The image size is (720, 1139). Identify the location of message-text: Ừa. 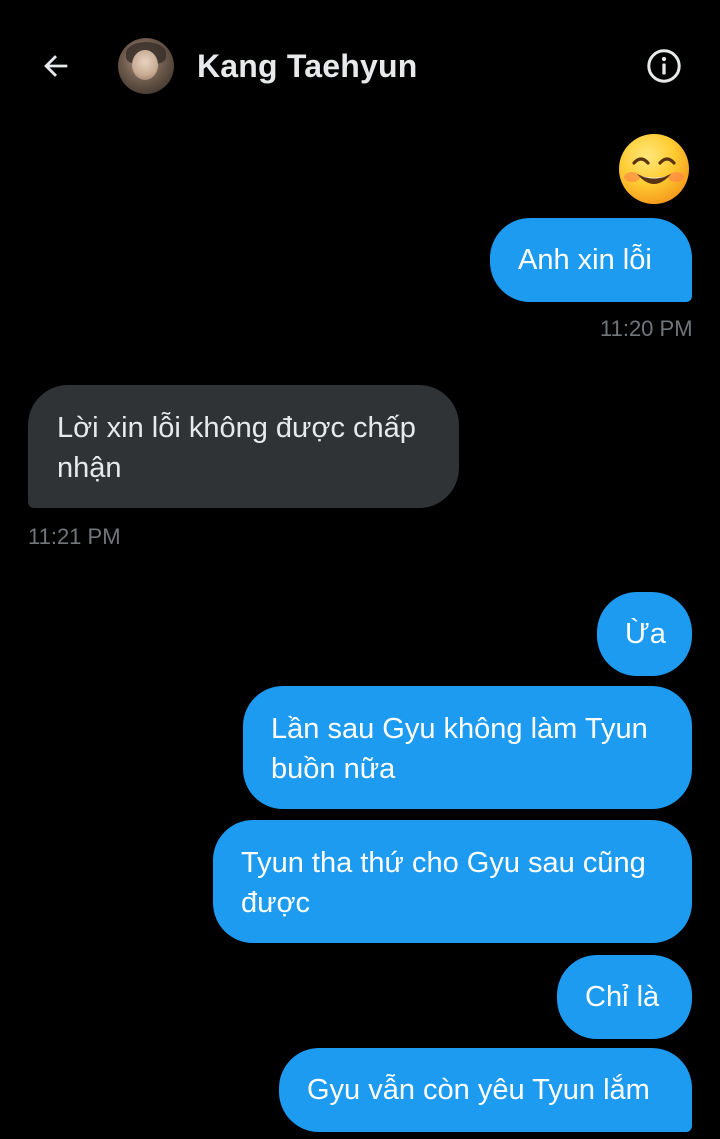
(645, 634).